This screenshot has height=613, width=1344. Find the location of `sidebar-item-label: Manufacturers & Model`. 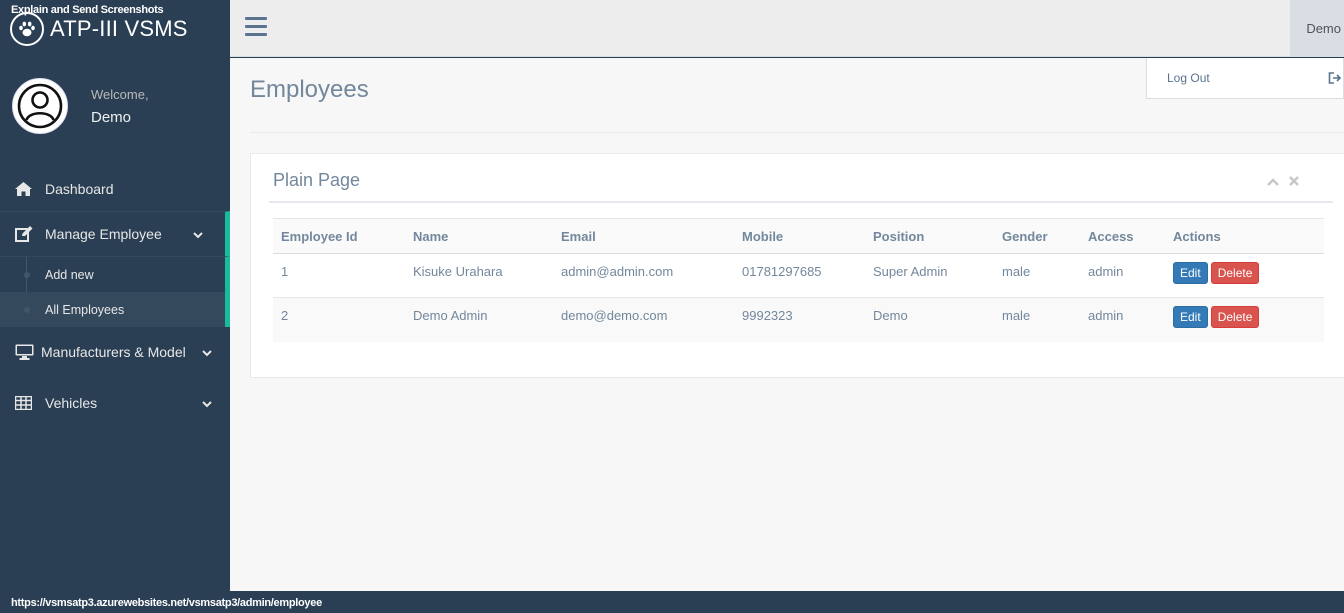

sidebar-item-label: Manufacturers & Model is located at coordinates (113, 352).